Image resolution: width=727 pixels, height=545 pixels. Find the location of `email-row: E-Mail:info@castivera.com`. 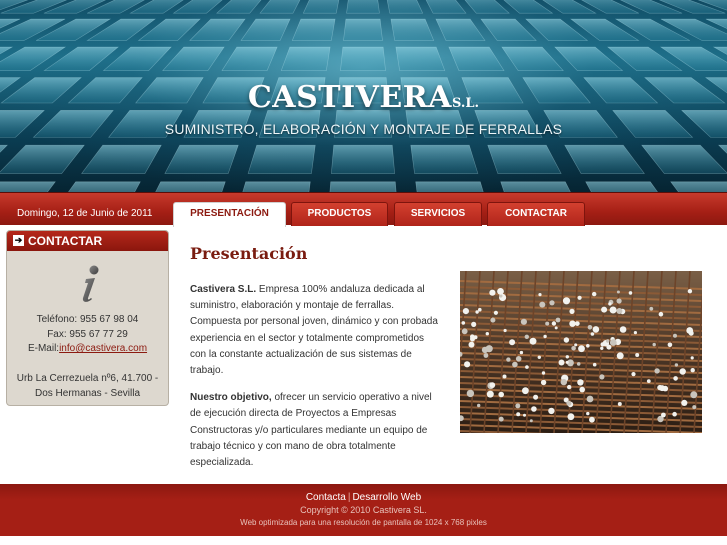

email-row: E-Mail:info@castivera.com is located at coordinates (87, 349).